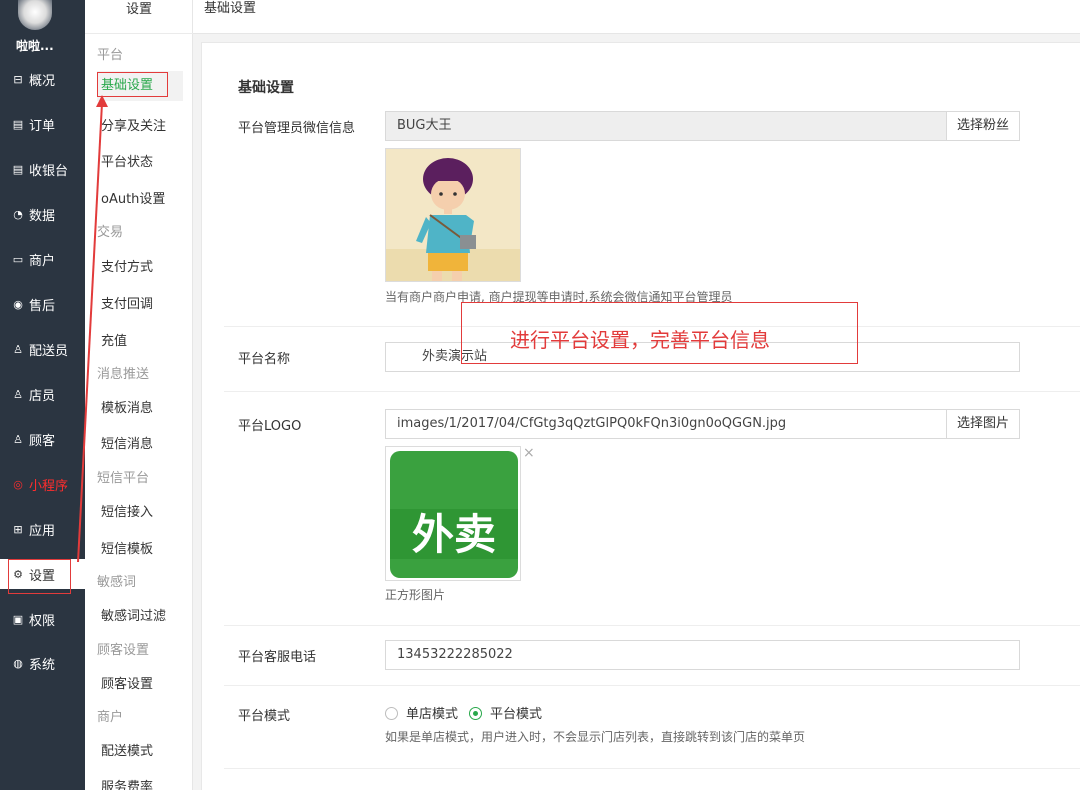  I want to click on apps-icon: ⊞, so click(18, 529).